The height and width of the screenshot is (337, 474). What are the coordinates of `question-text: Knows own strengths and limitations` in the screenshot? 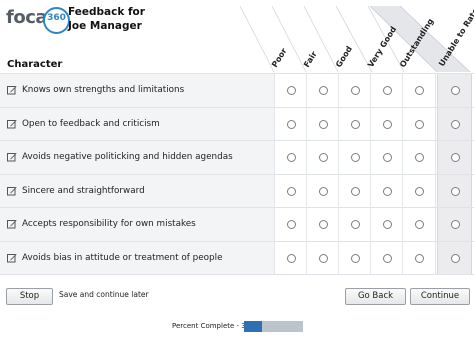 It's located at (103, 90).